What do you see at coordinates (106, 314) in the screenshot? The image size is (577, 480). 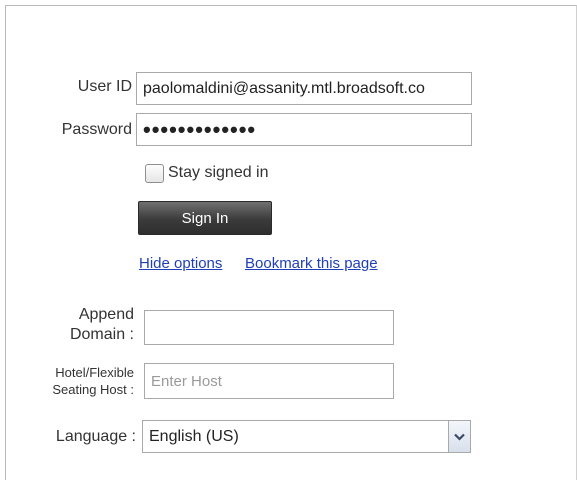 I see `append-domain-label-line1: Append` at bounding box center [106, 314].